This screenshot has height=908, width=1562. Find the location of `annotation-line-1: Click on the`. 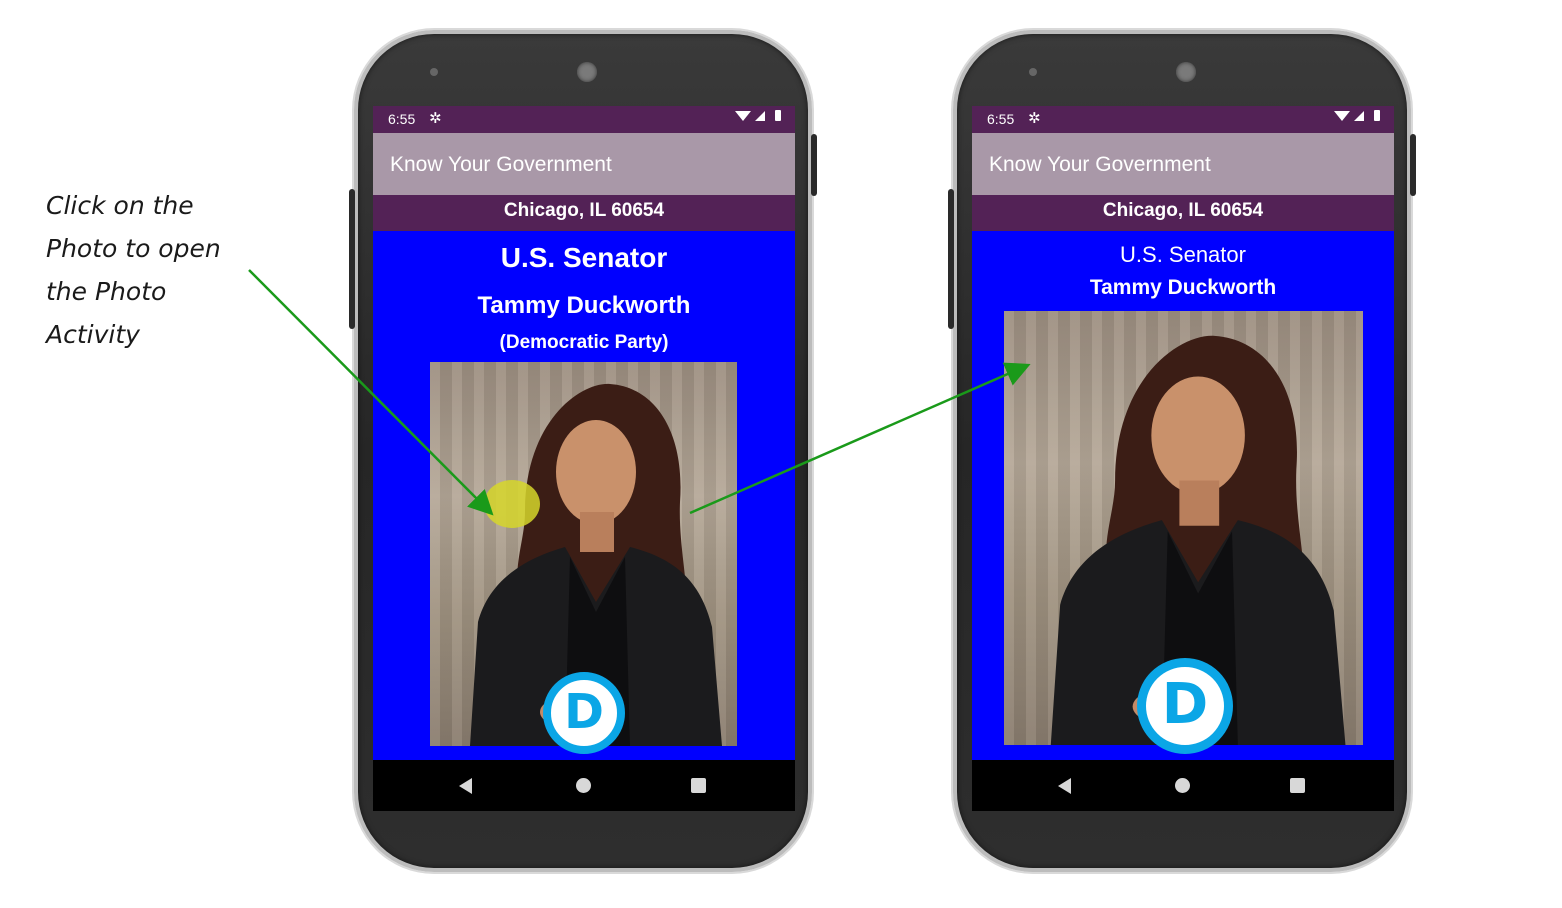

annotation-line-1: Click on the is located at coordinates (120, 205).